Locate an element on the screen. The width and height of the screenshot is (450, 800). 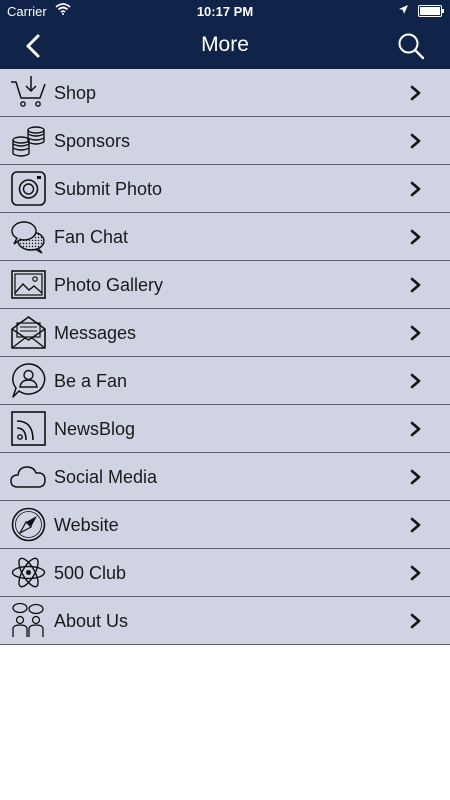
menu-item-label: Be a Fan is located at coordinates (91, 381).